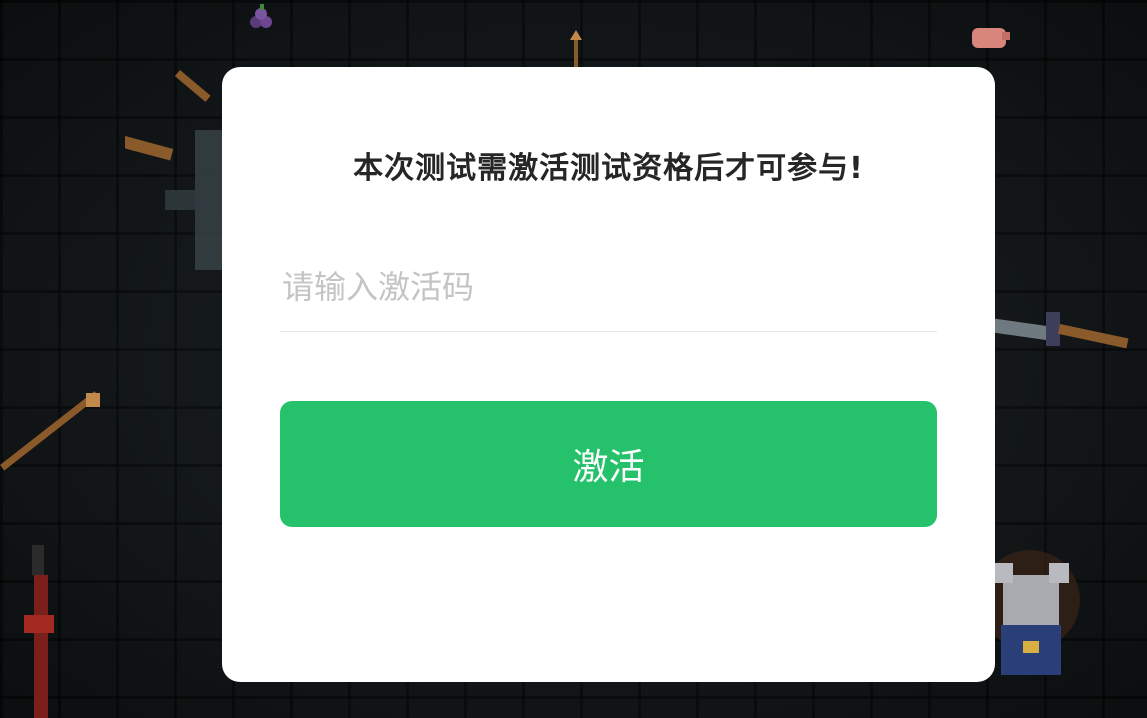 This screenshot has width=1147, height=718. I want to click on spear-icon, so click(39, 631).